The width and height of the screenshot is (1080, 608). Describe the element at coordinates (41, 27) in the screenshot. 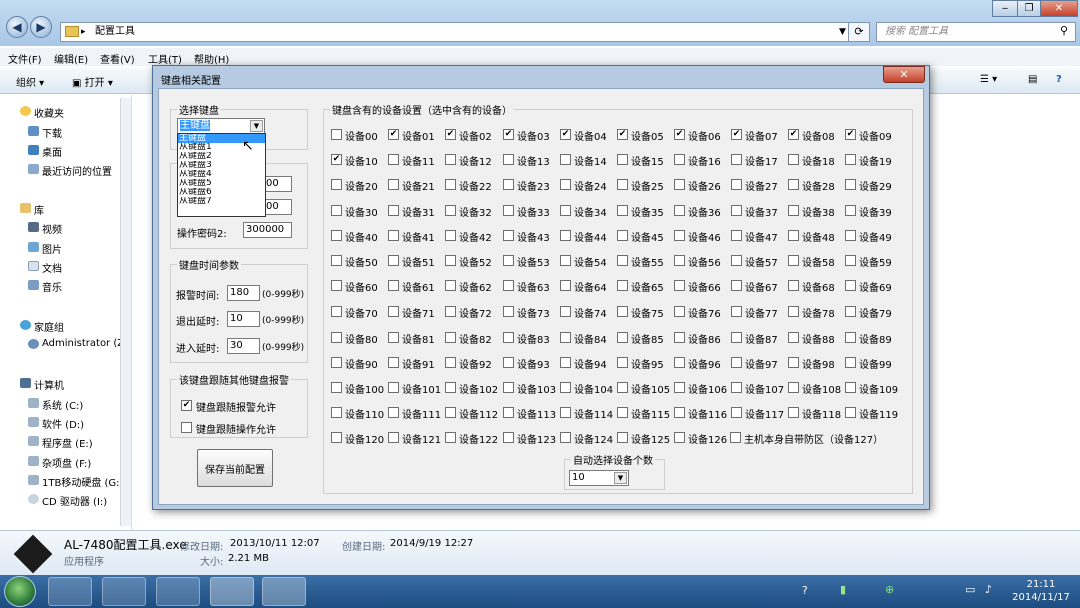

I see `forward-icon: ▶` at that location.